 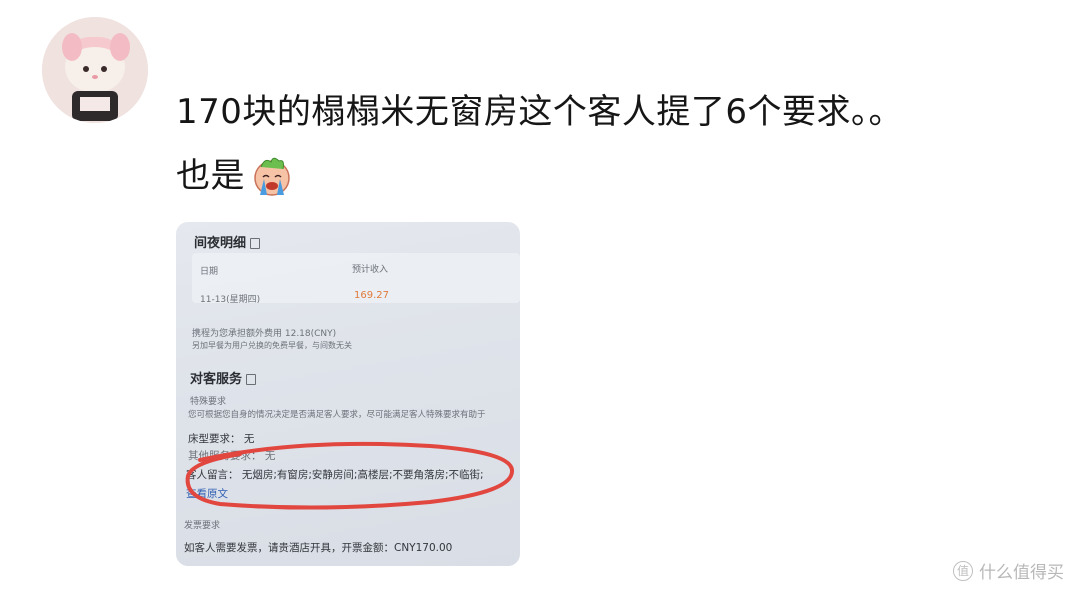 I want to click on col-date: 日期, so click(x=209, y=272).